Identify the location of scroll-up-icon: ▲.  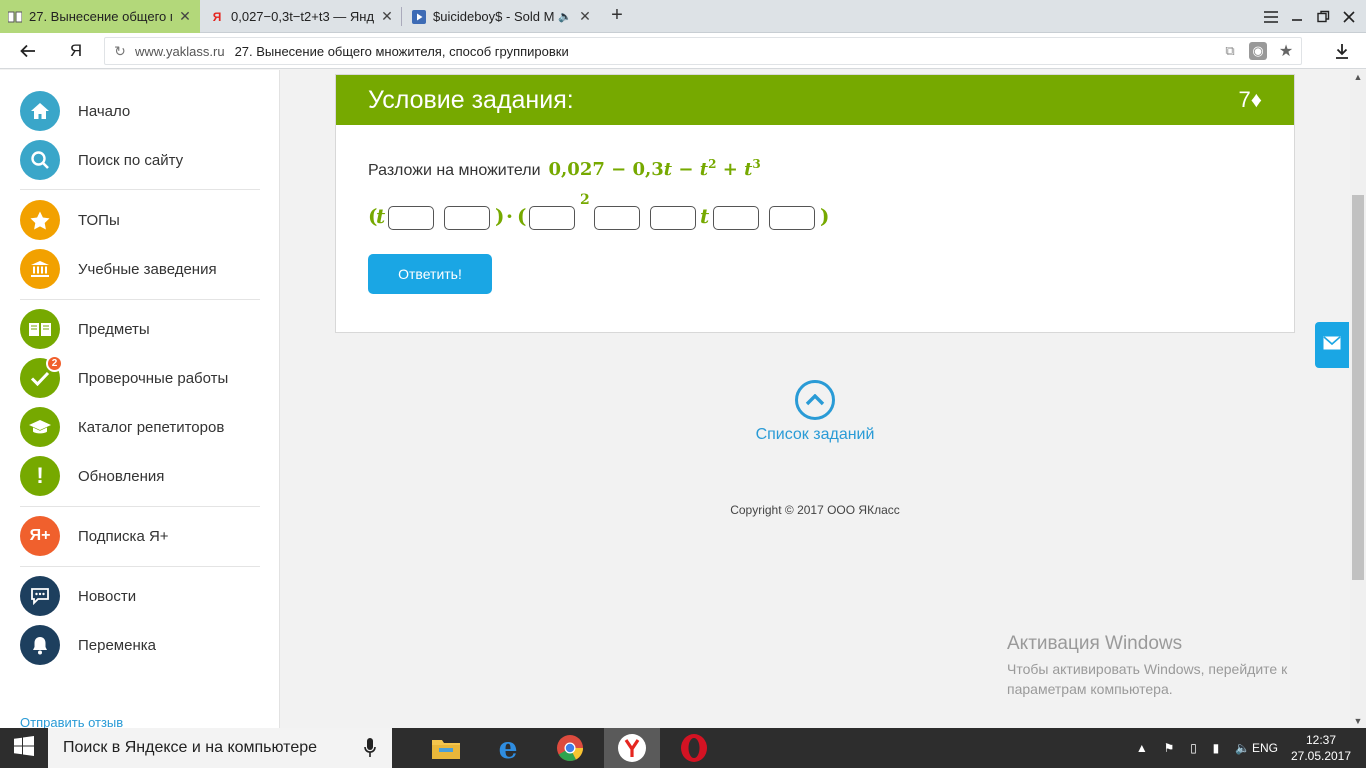
(1358, 77).